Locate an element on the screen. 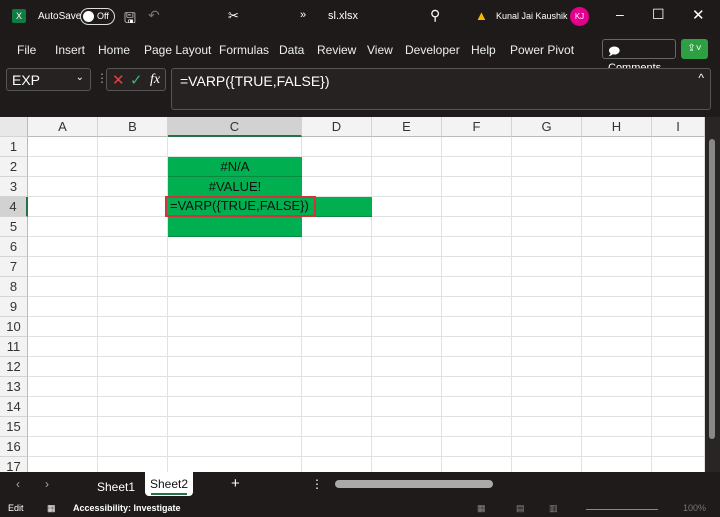 This screenshot has height=517, width=720. row-header-3: 3 is located at coordinates (14, 187).